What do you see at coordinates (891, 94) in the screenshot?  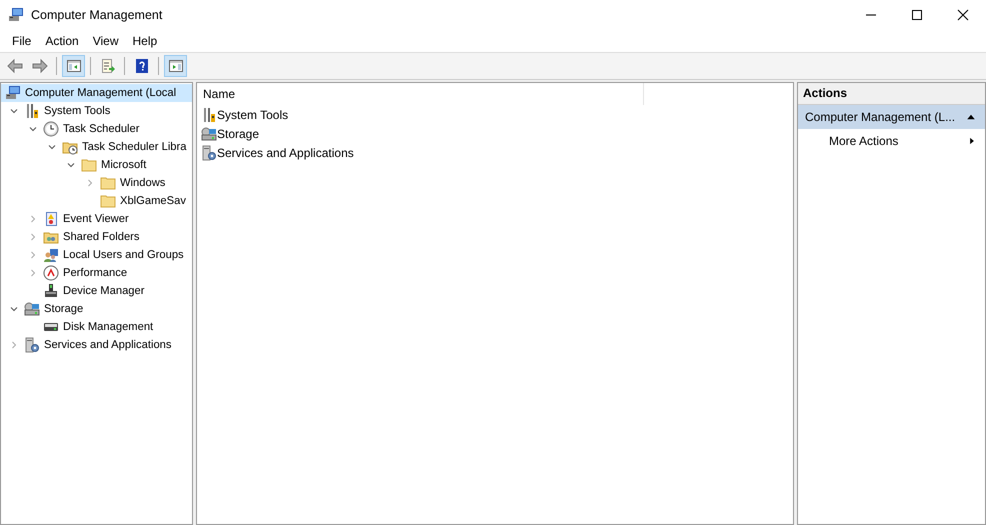 I see `actions-header: Actions` at bounding box center [891, 94].